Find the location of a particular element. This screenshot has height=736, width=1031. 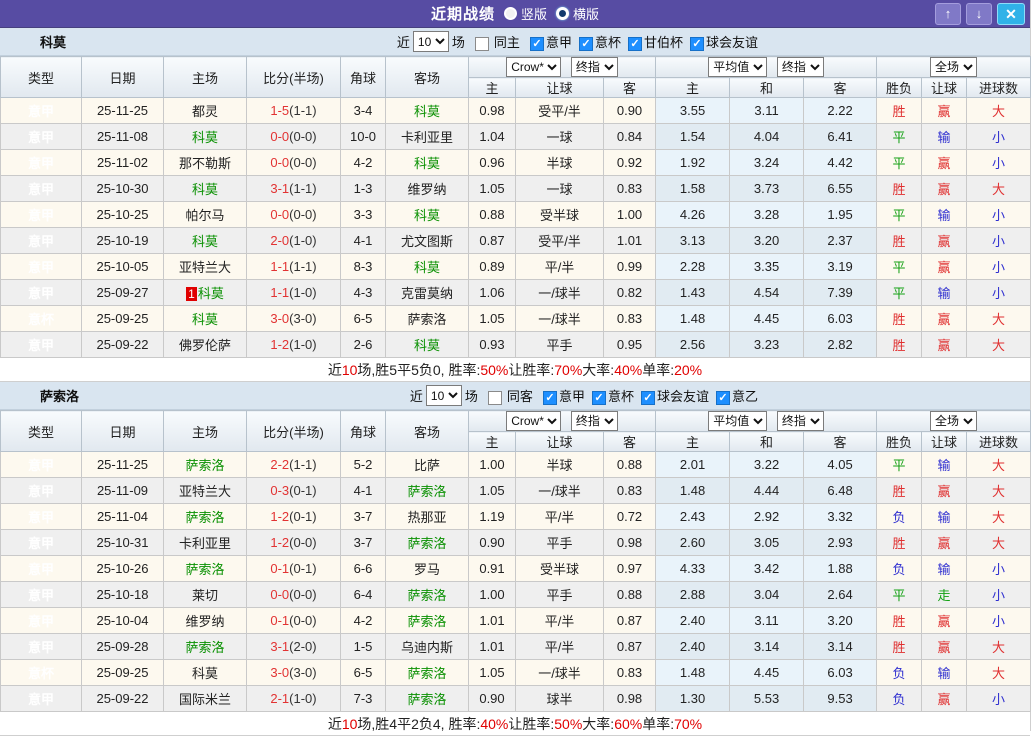

subcol-euro-away: 客 is located at coordinates (840, 441).